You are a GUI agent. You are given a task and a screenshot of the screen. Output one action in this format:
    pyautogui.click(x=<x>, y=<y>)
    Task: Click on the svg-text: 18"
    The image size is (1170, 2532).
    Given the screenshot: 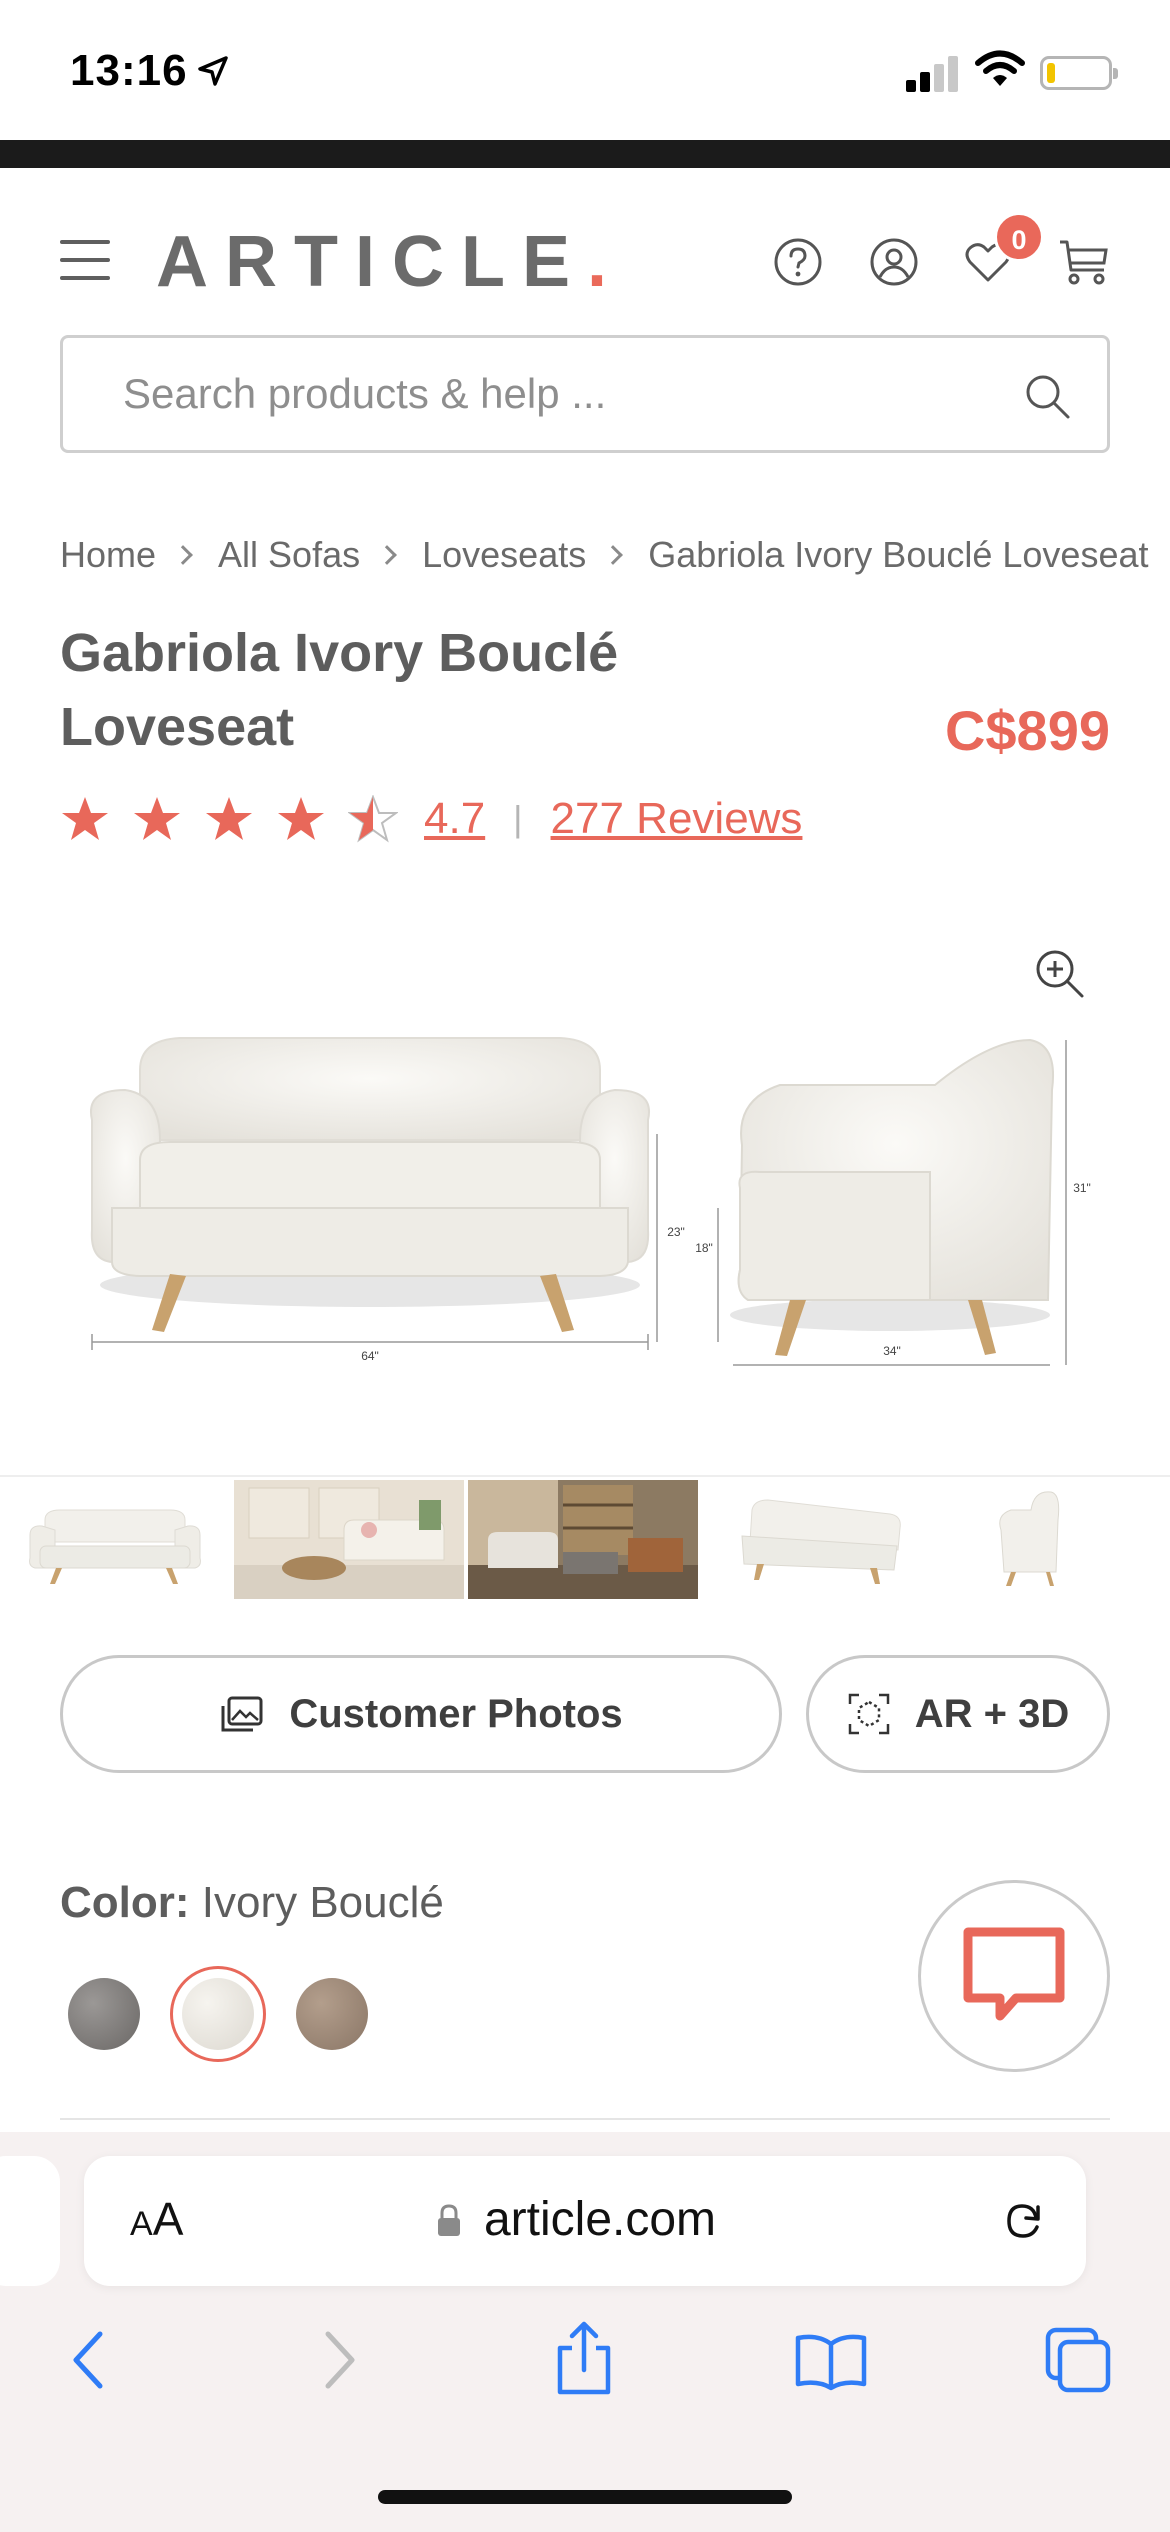 What is the action you would take?
    pyautogui.click(x=704, y=1248)
    